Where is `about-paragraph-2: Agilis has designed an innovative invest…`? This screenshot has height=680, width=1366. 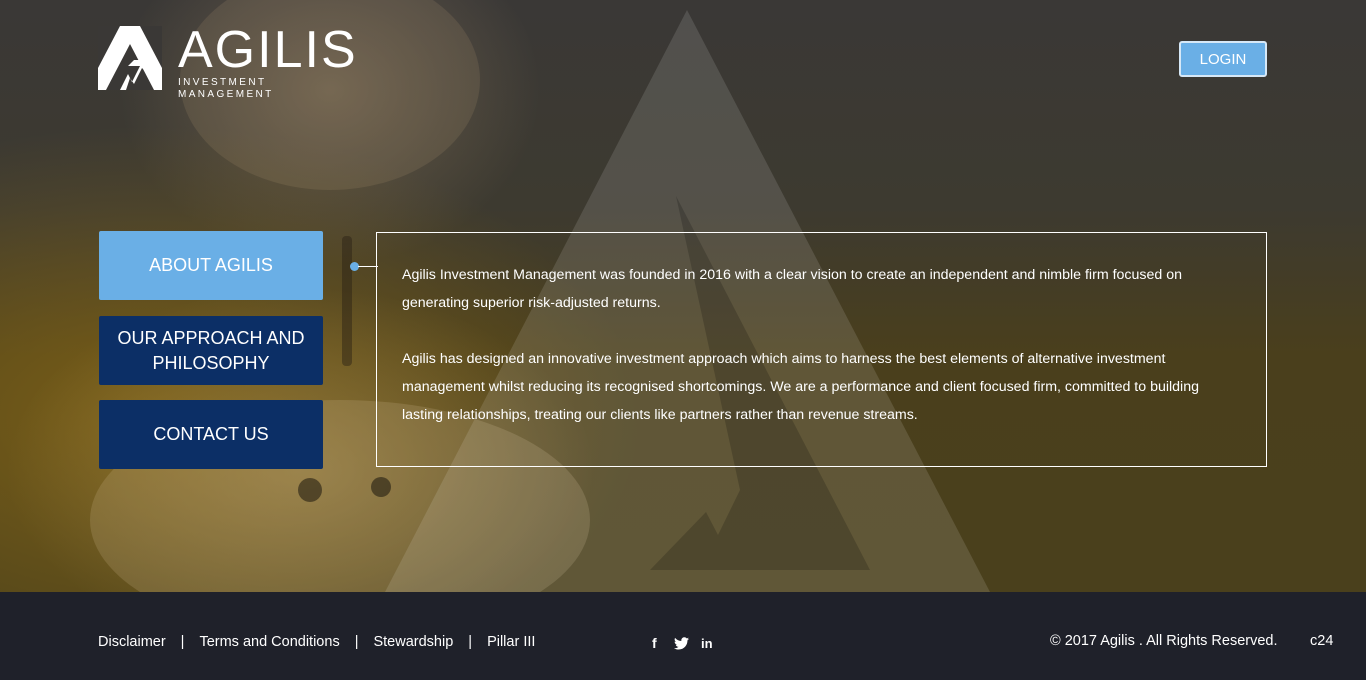
about-paragraph-2: Agilis has designed an innovative invest… is located at coordinates (800, 387).